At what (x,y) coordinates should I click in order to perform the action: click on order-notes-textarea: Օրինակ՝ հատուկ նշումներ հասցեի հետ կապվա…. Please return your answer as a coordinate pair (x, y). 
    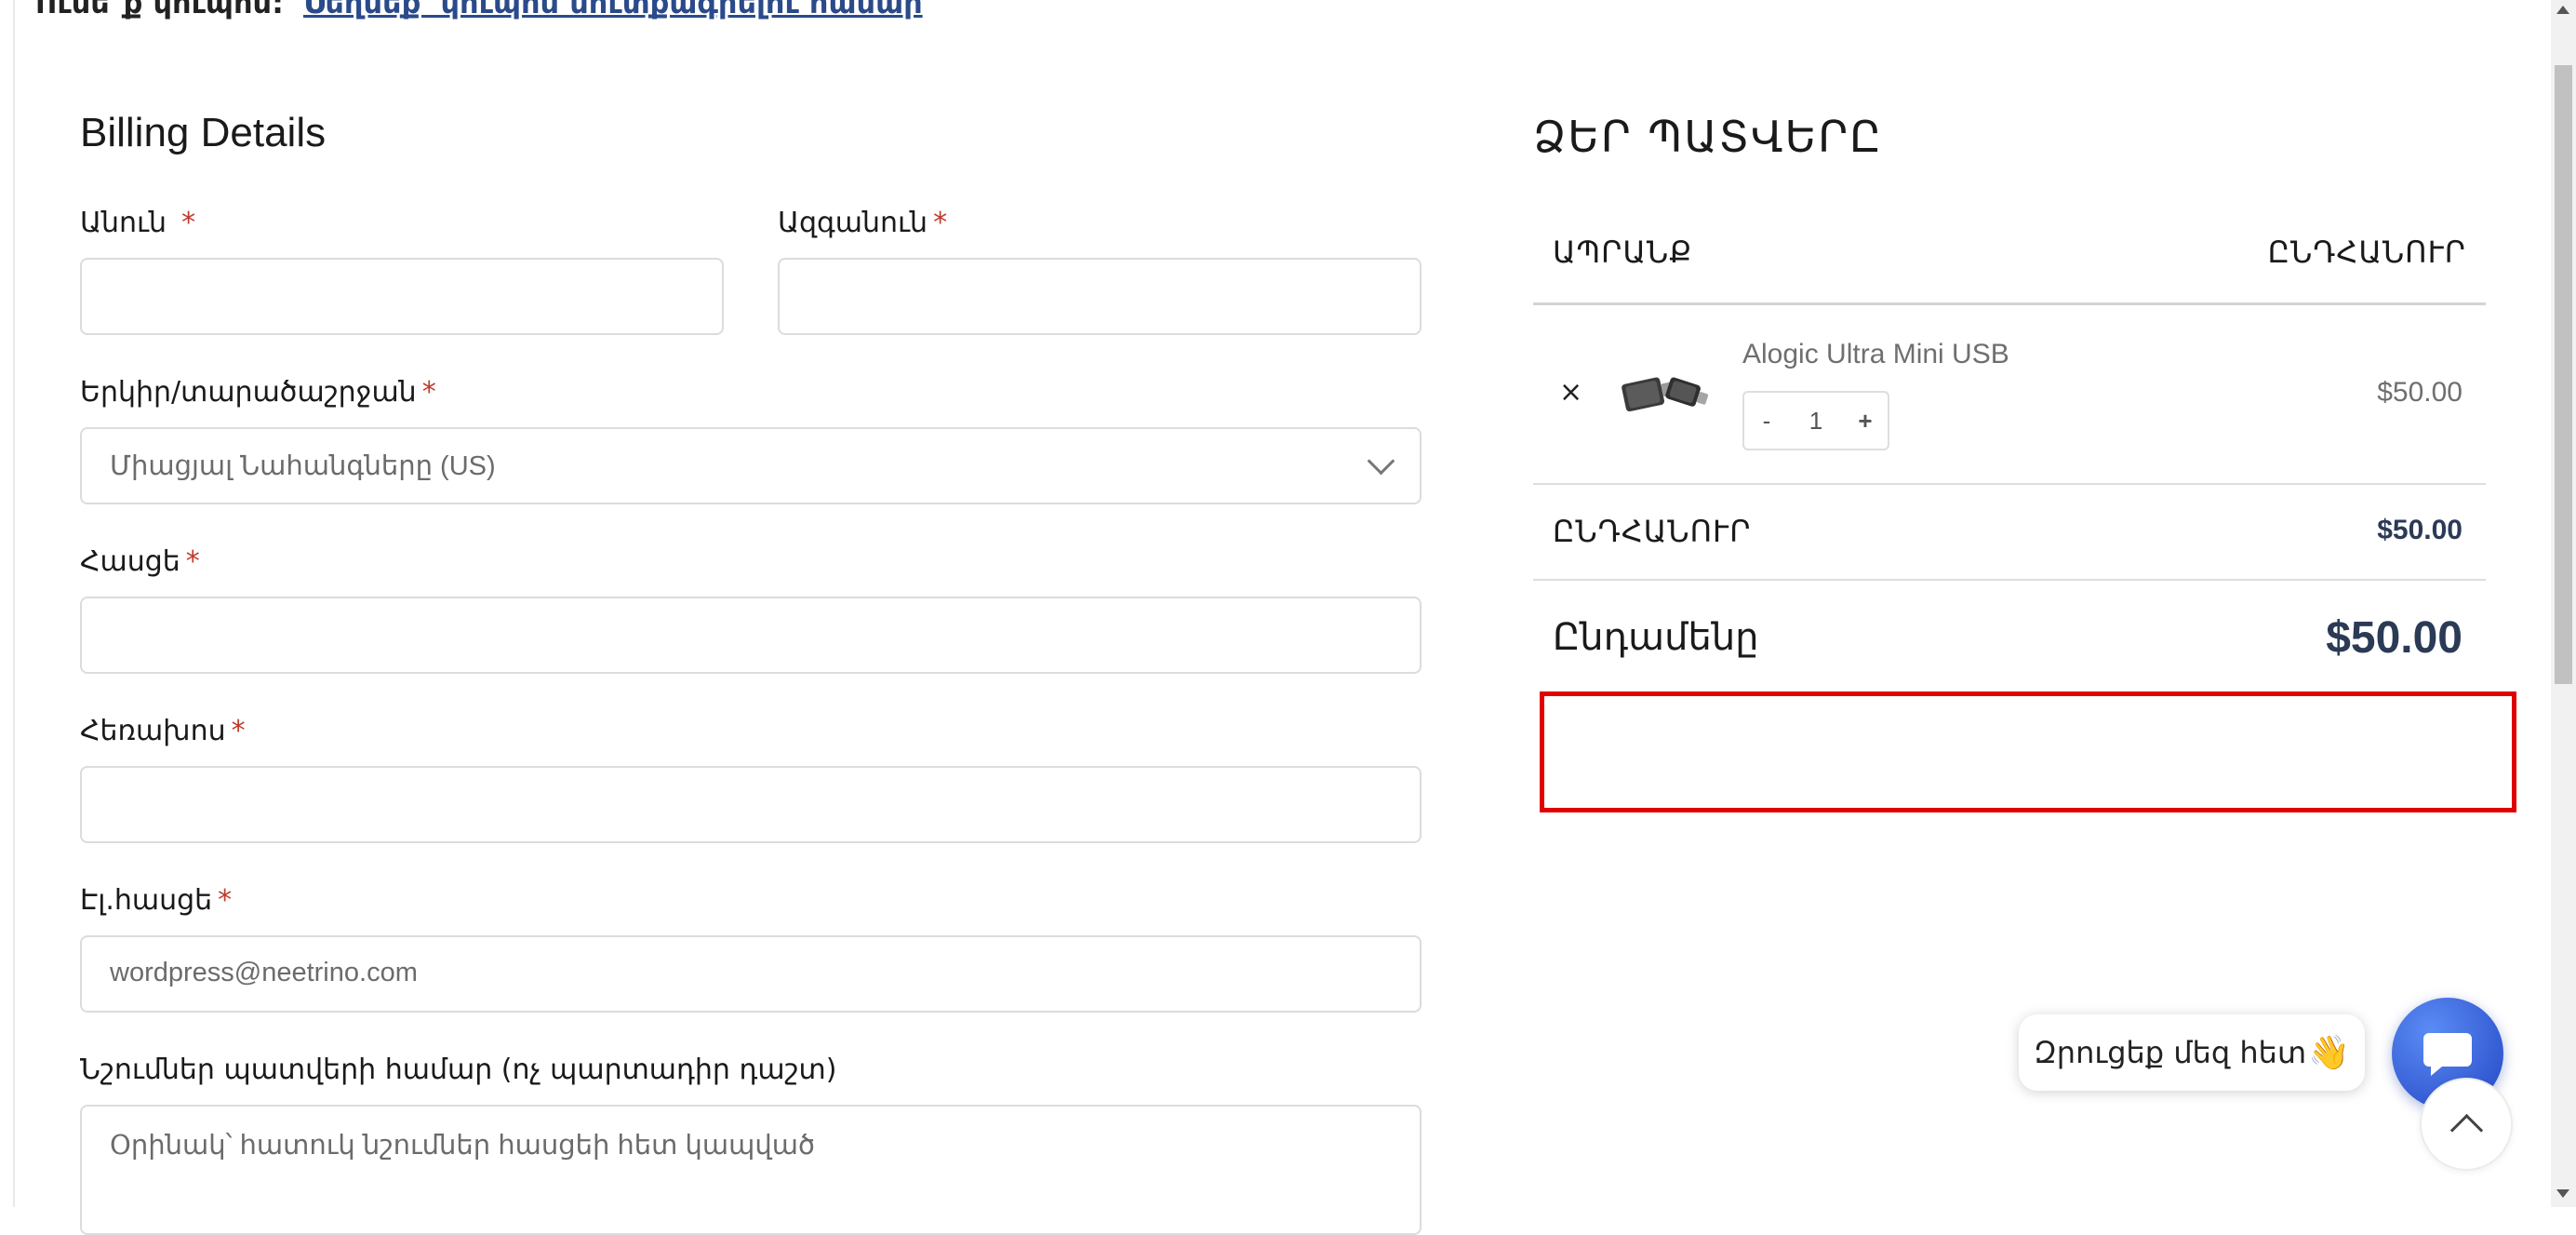
    Looking at the image, I should click on (750, 1170).